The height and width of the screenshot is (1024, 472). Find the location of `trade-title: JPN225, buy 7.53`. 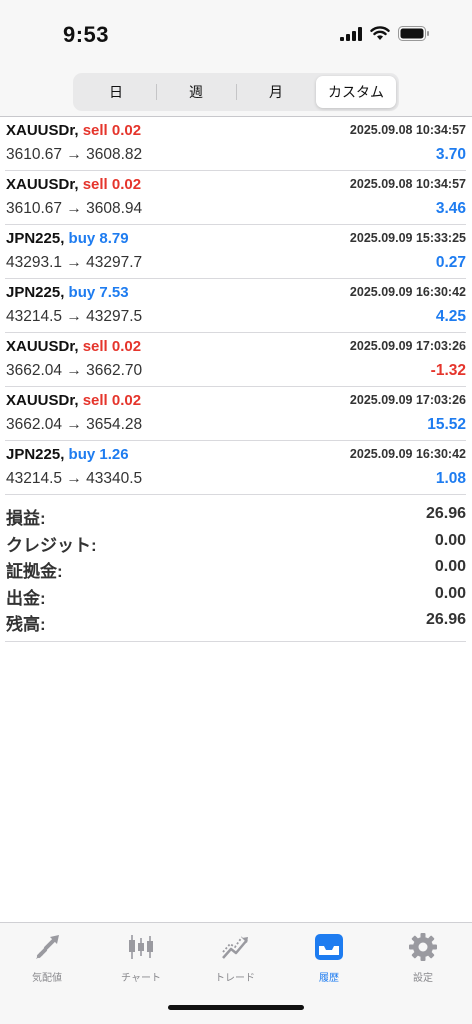

trade-title: JPN225, buy 7.53 is located at coordinates (67, 292).